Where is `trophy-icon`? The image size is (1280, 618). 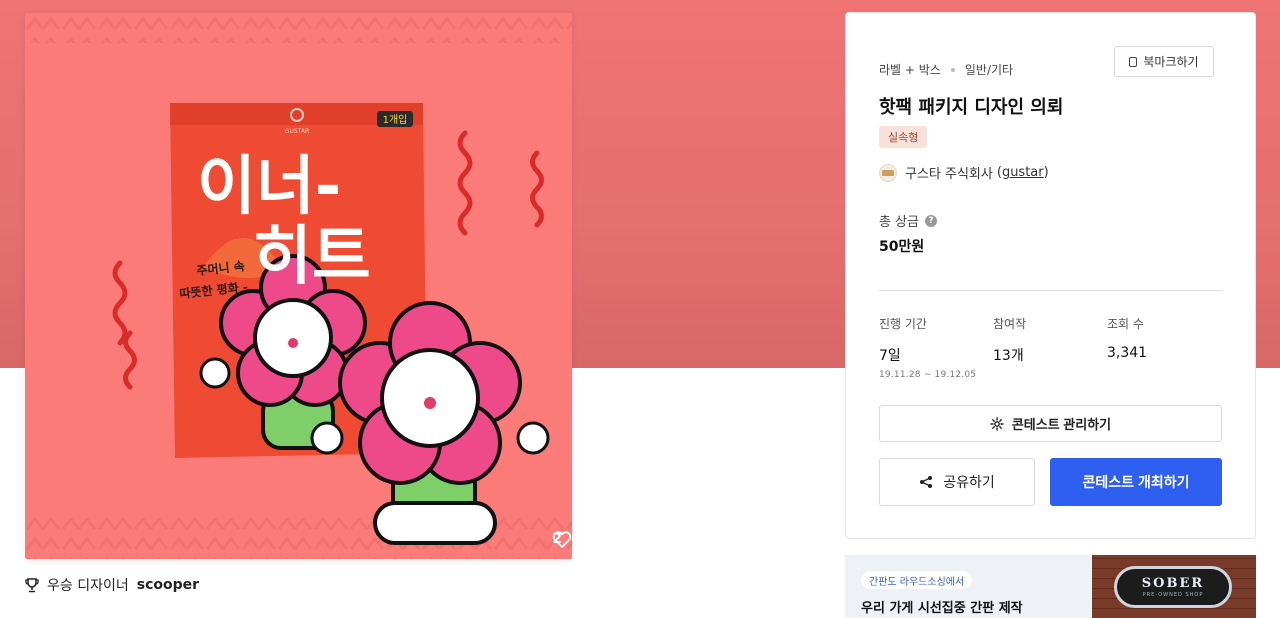
trophy-icon is located at coordinates (32, 584).